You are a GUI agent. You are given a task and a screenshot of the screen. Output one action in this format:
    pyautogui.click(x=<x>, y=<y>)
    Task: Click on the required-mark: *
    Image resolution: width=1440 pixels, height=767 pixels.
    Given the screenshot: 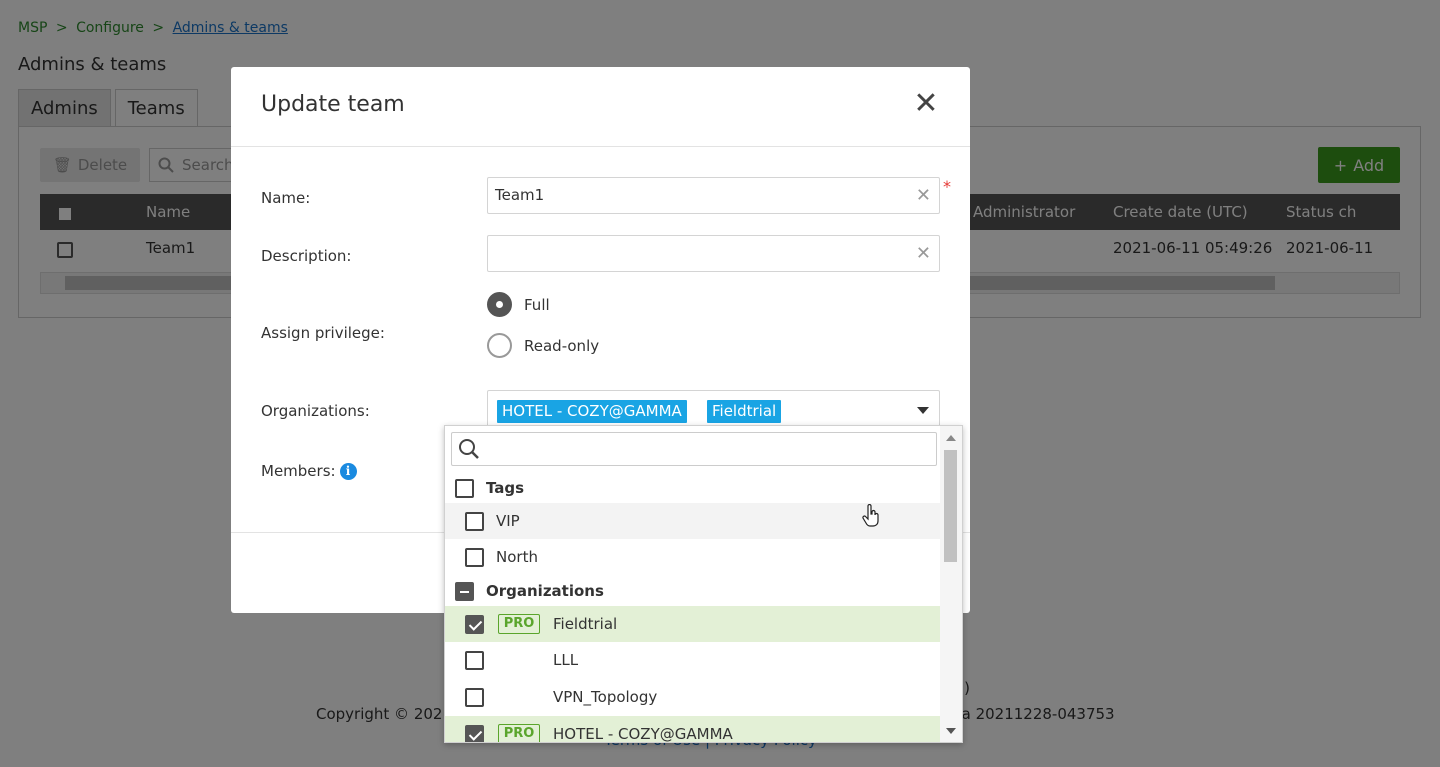 What is the action you would take?
    pyautogui.click(x=947, y=186)
    